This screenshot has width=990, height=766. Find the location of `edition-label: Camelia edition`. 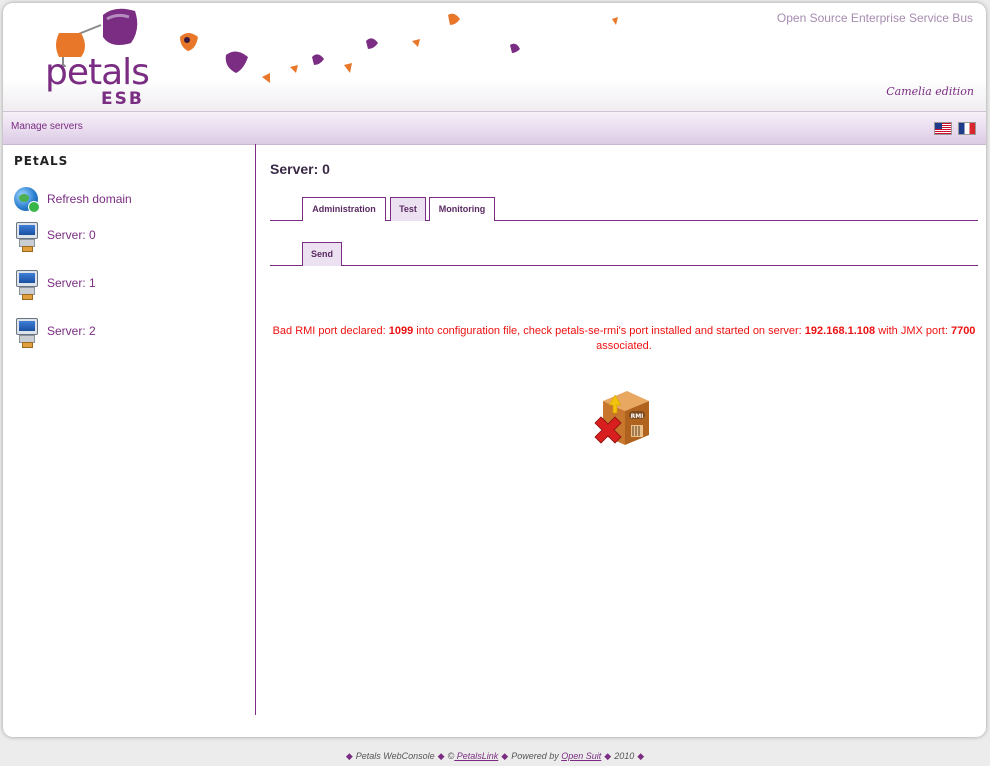

edition-label: Camelia edition is located at coordinates (930, 91).